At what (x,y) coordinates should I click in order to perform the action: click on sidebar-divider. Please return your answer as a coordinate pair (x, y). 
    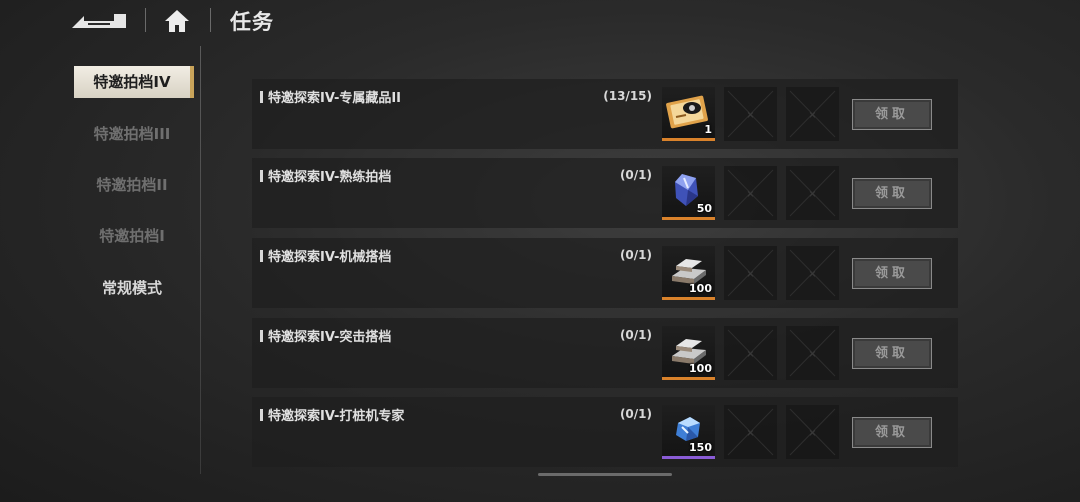
    Looking at the image, I should click on (200, 260).